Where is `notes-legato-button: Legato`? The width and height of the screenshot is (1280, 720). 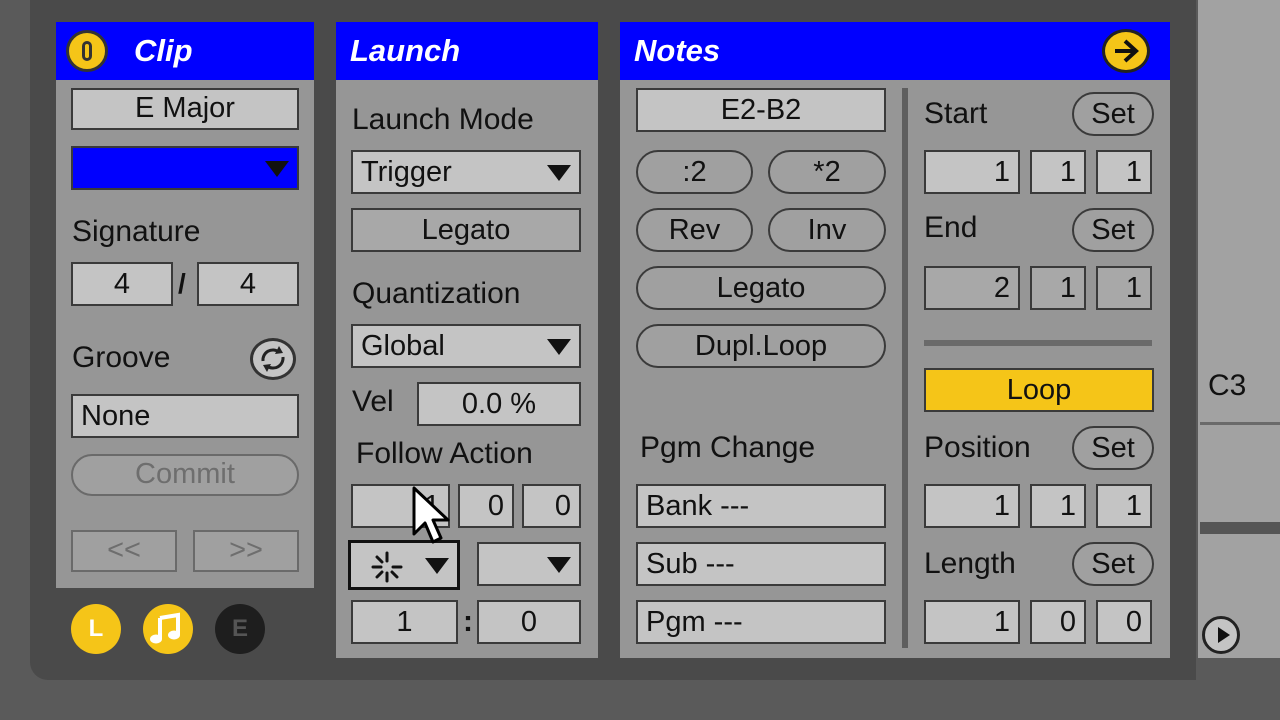 notes-legato-button: Legato is located at coordinates (761, 288).